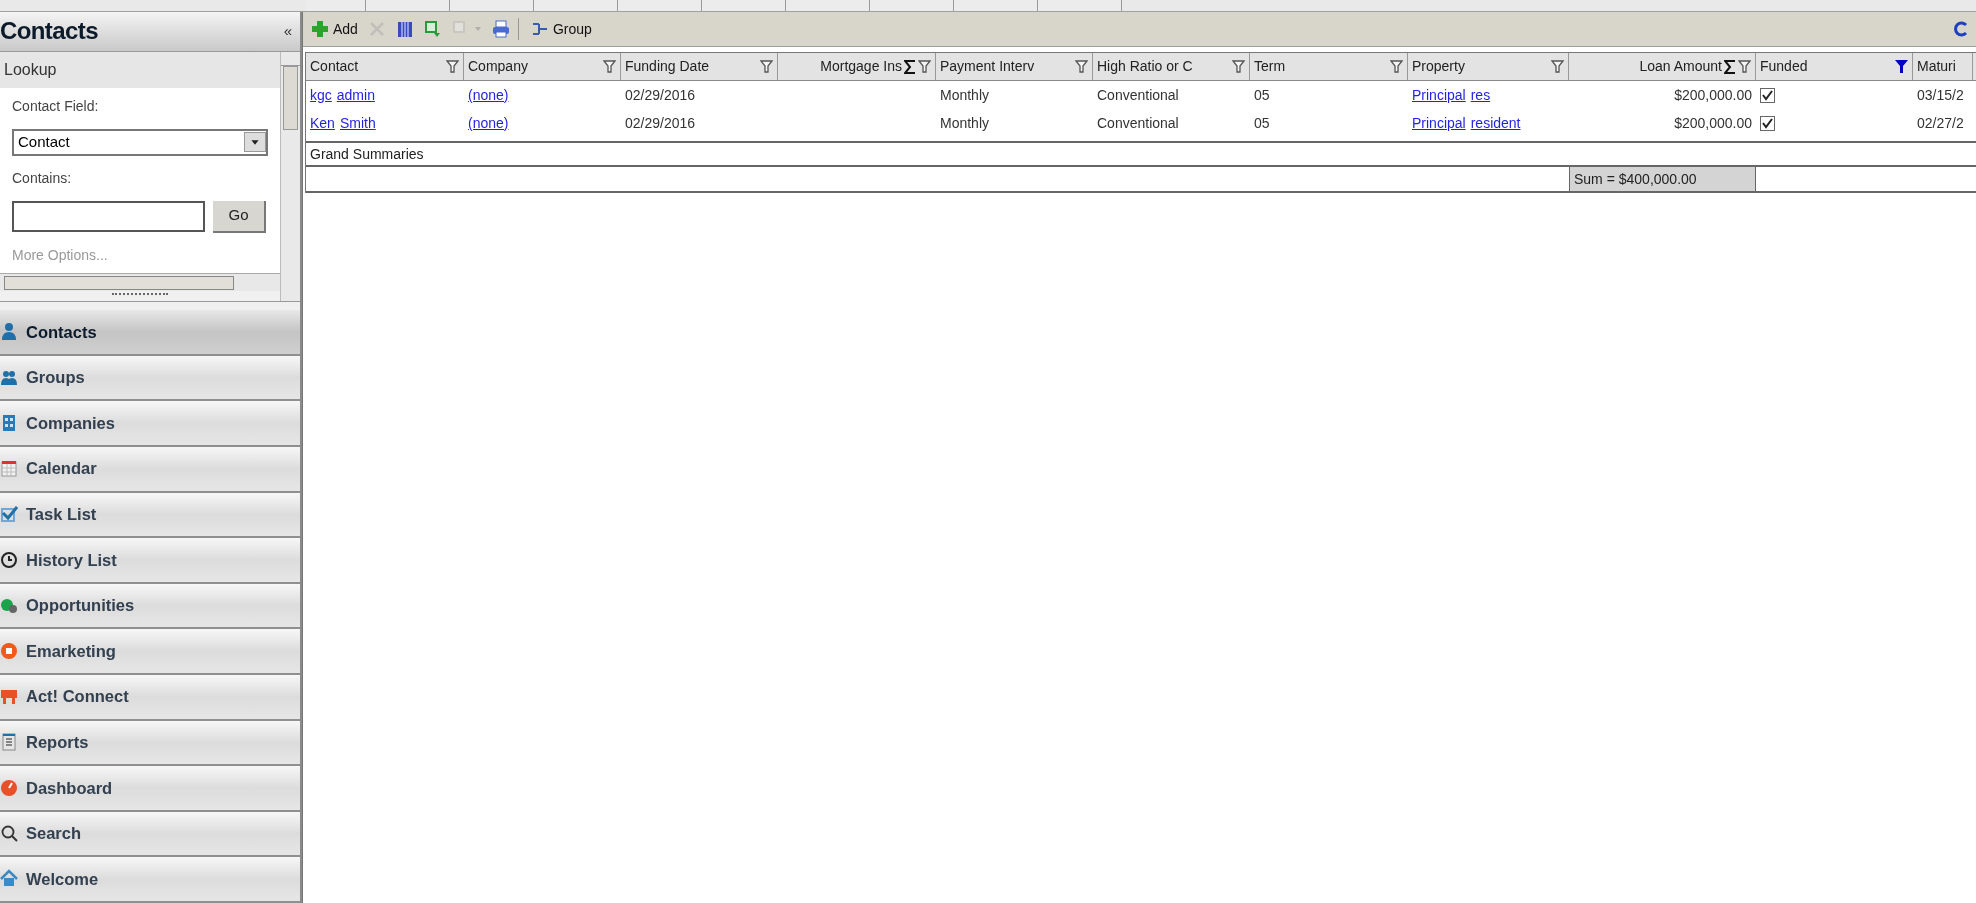 This screenshot has height=903, width=1976. What do you see at coordinates (287, 31) in the screenshot?
I see `collapse-button: «` at bounding box center [287, 31].